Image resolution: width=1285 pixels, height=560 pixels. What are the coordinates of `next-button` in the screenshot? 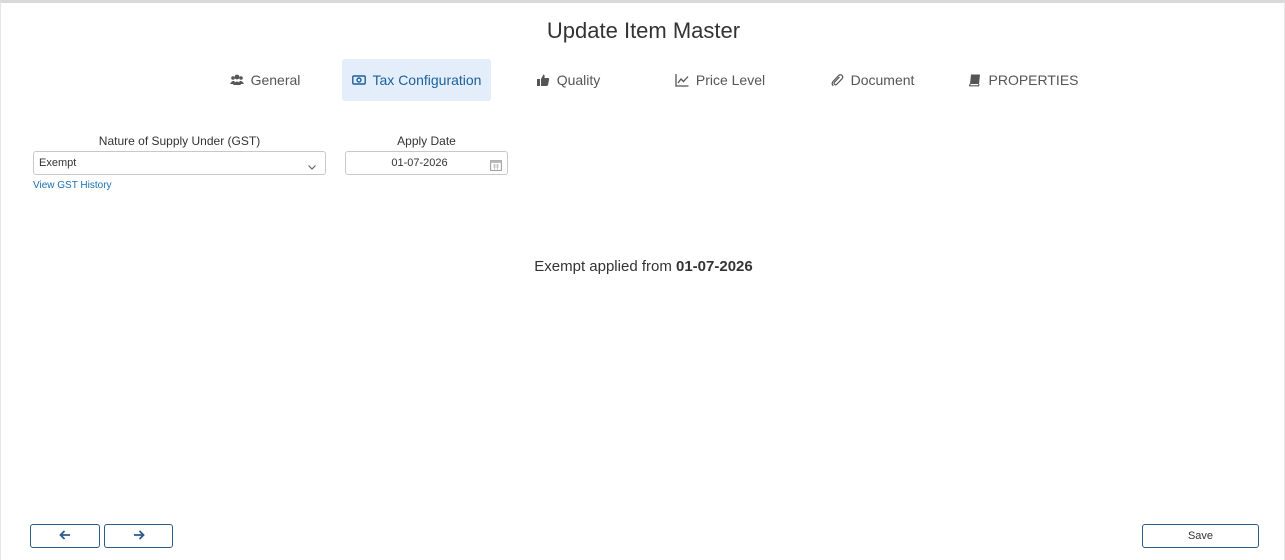 It's located at (138, 536).